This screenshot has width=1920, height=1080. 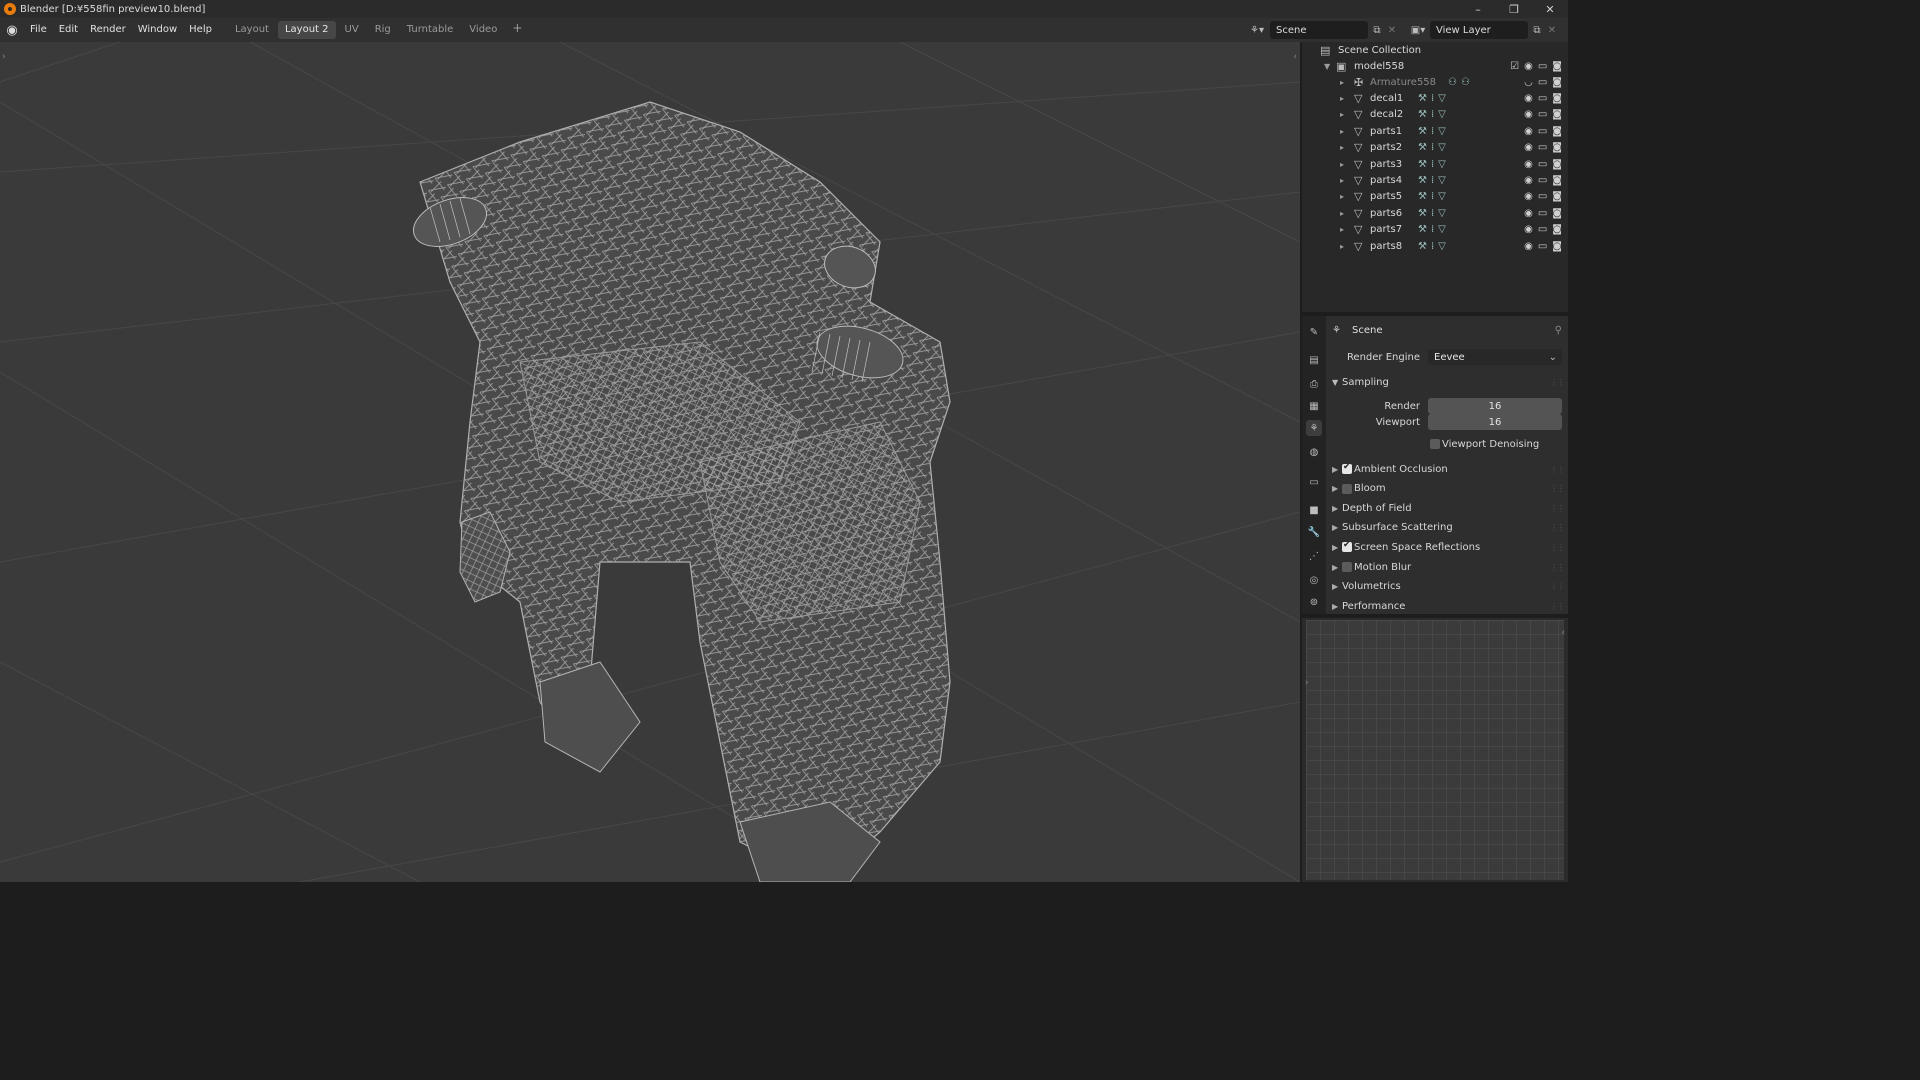 I want to click on pin-icon: ⚲, so click(x=1558, y=330).